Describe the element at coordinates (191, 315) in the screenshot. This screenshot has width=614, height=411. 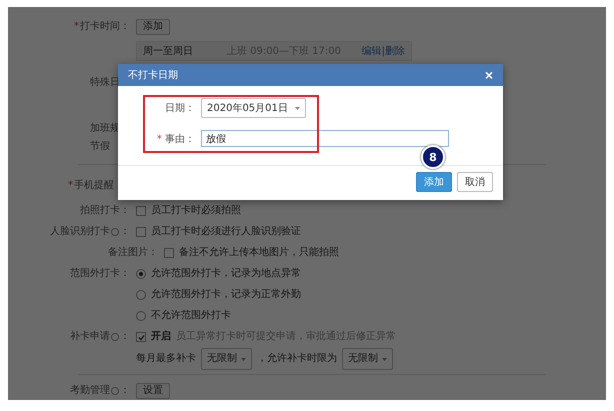
I see `option-text: 不允许范围外打卡` at that location.